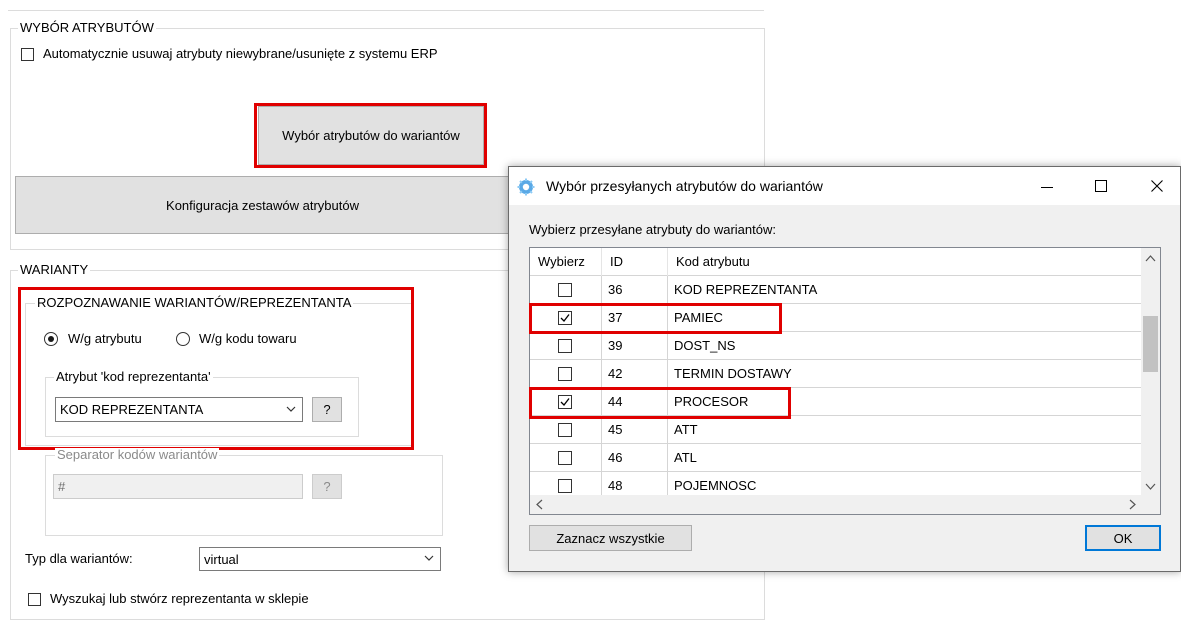  I want to click on minimize-icon, so click(1047, 187).